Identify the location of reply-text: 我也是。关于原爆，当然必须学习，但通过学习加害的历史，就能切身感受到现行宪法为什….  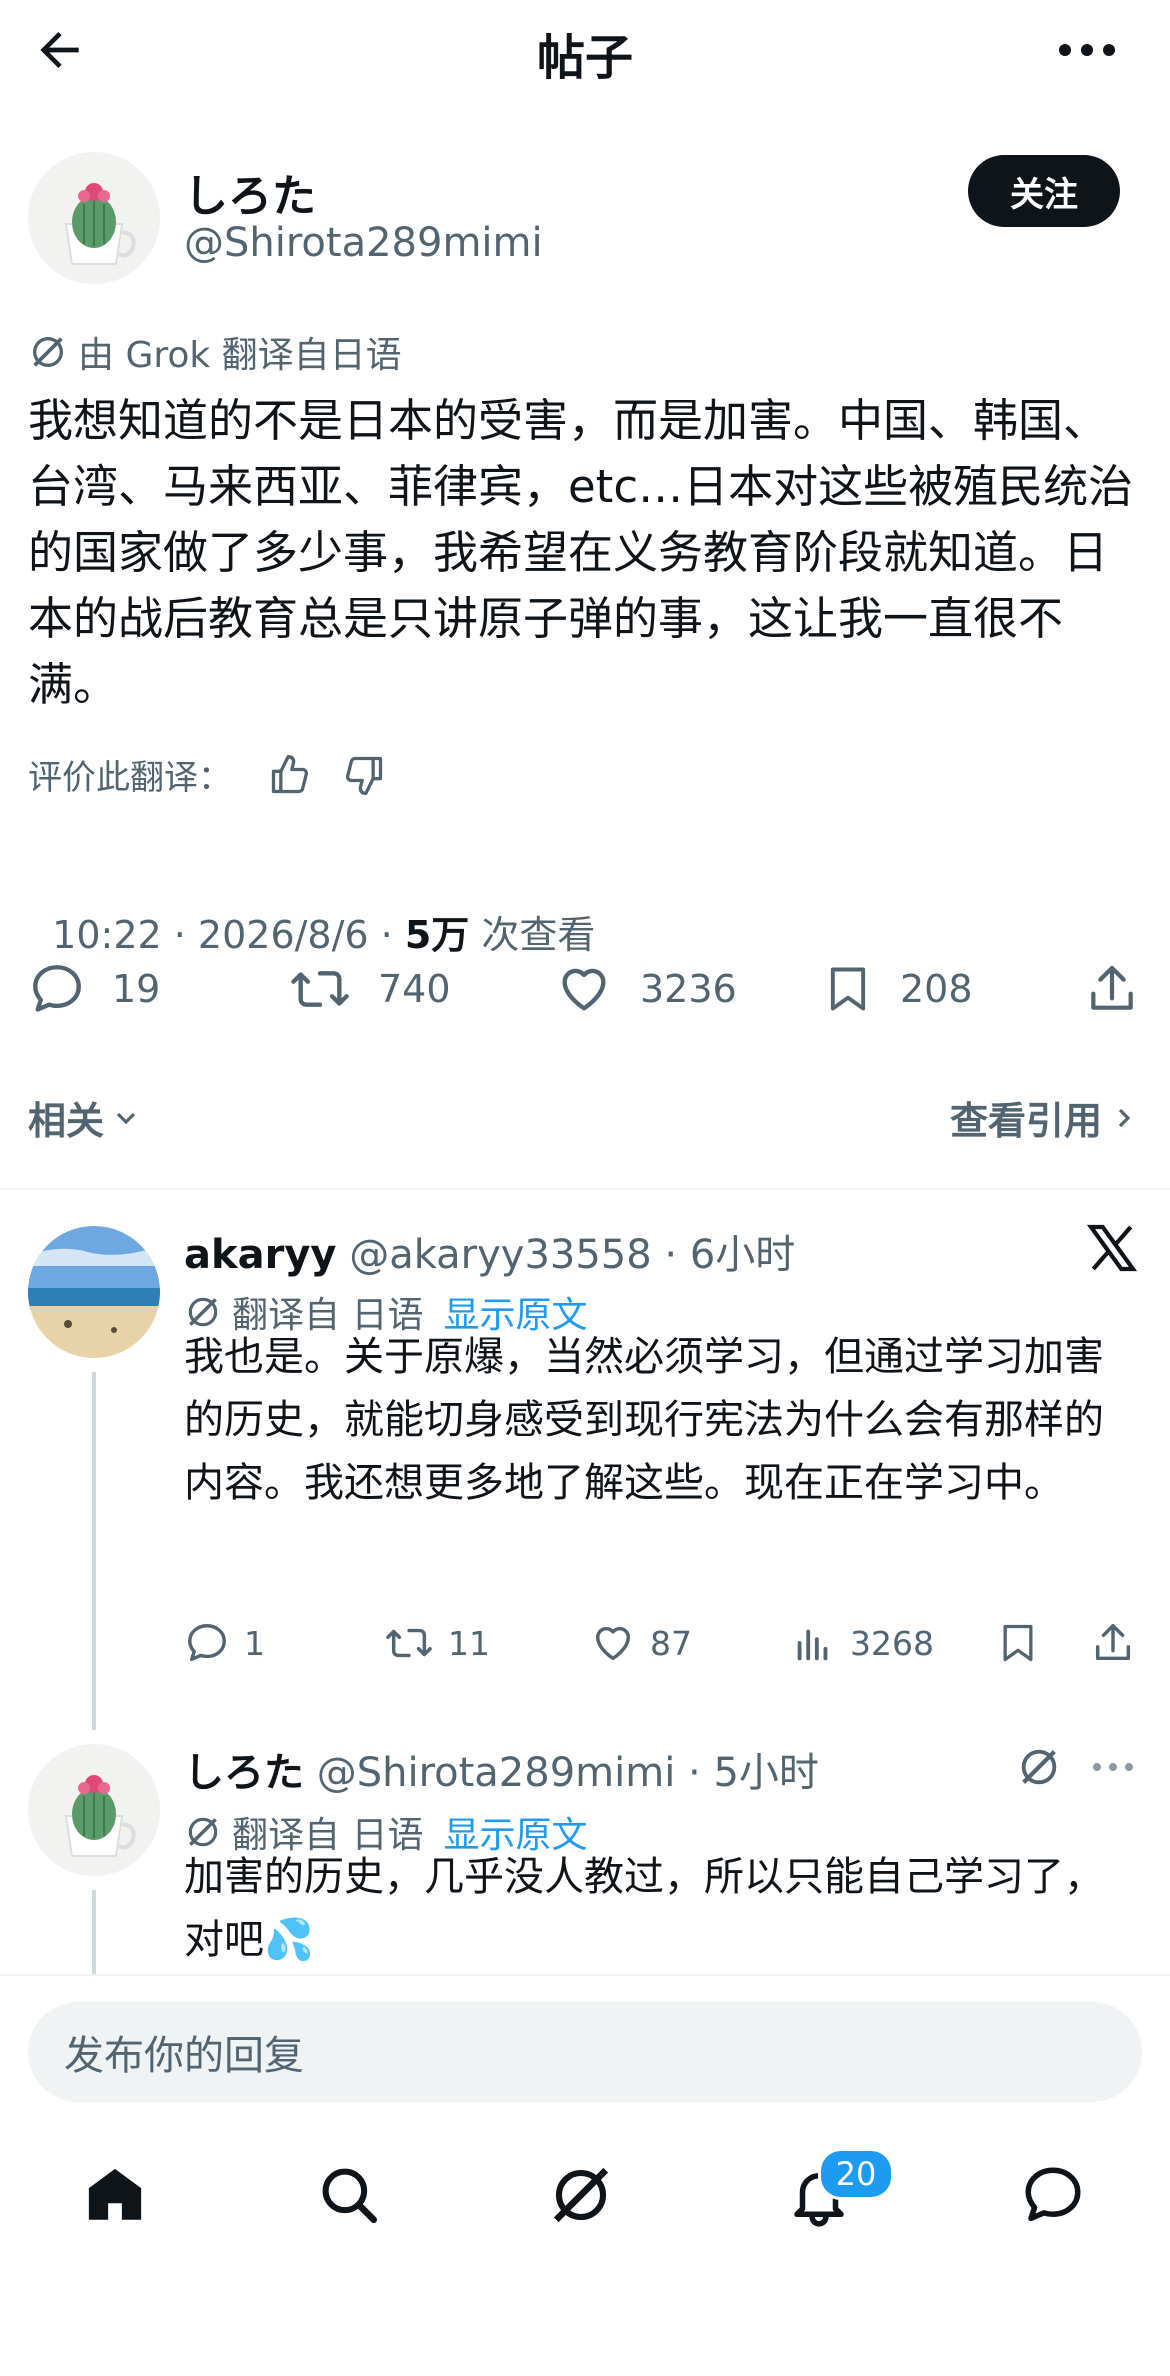
(644, 1420).